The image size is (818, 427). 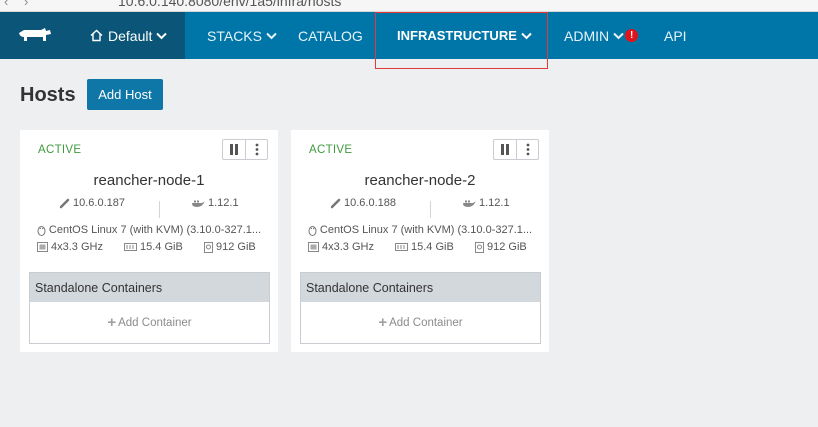 I want to click on host-name: reancher-node-2, so click(x=420, y=180).